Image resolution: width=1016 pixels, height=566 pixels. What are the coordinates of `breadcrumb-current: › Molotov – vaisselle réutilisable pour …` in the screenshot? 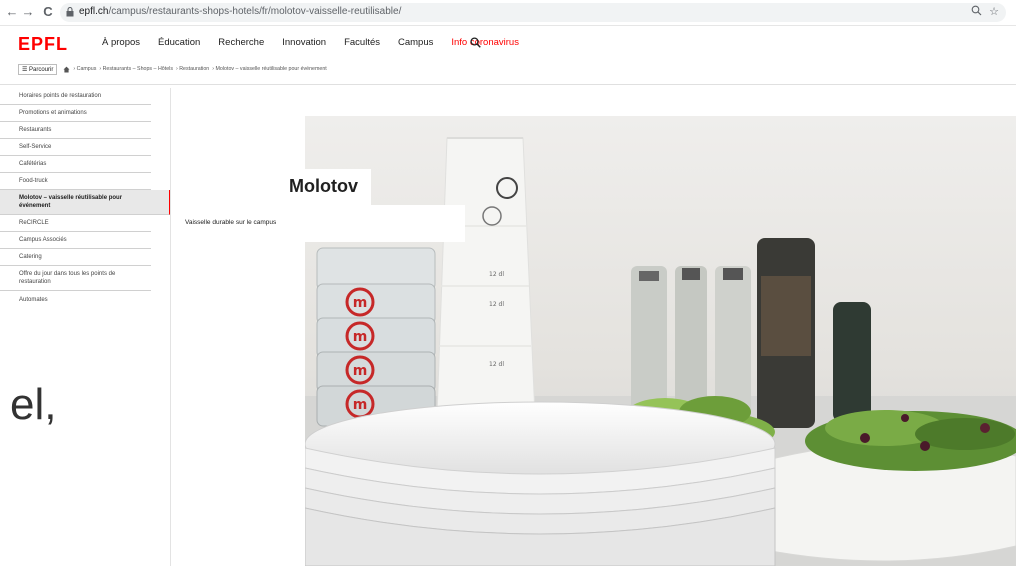 It's located at (269, 69).